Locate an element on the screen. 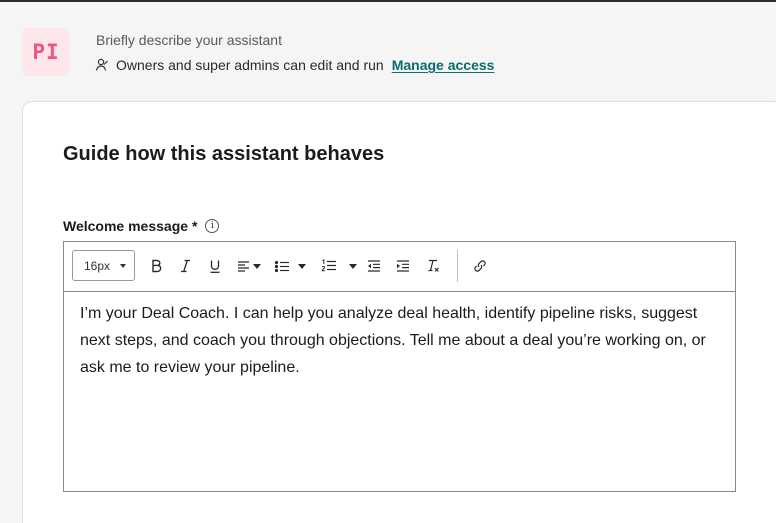 The width and height of the screenshot is (776, 523). link-icon is located at coordinates (479, 266).